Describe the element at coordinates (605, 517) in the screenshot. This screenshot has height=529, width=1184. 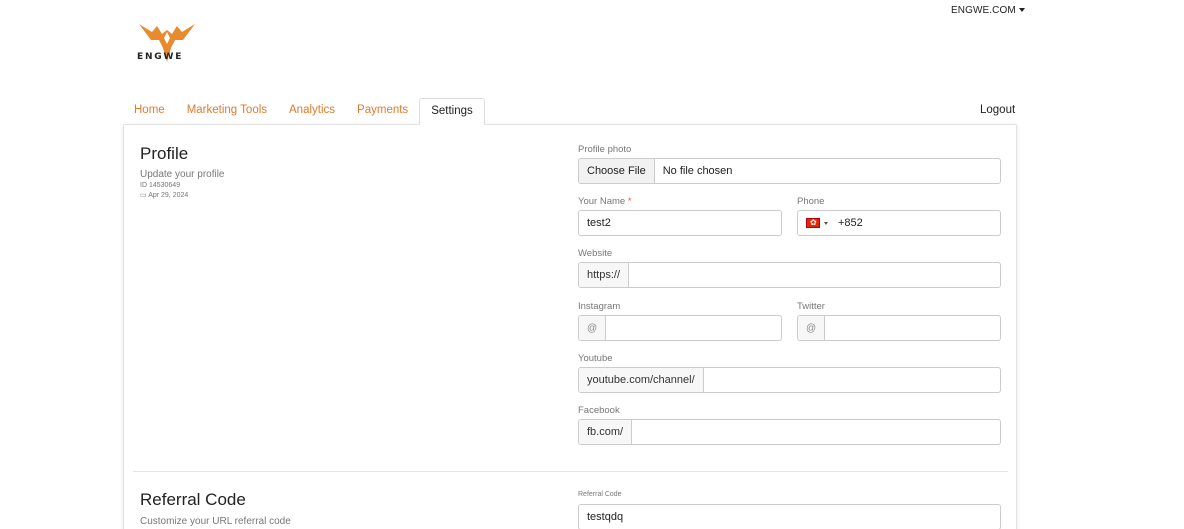
I see `referral-code-value: testqdq` at that location.